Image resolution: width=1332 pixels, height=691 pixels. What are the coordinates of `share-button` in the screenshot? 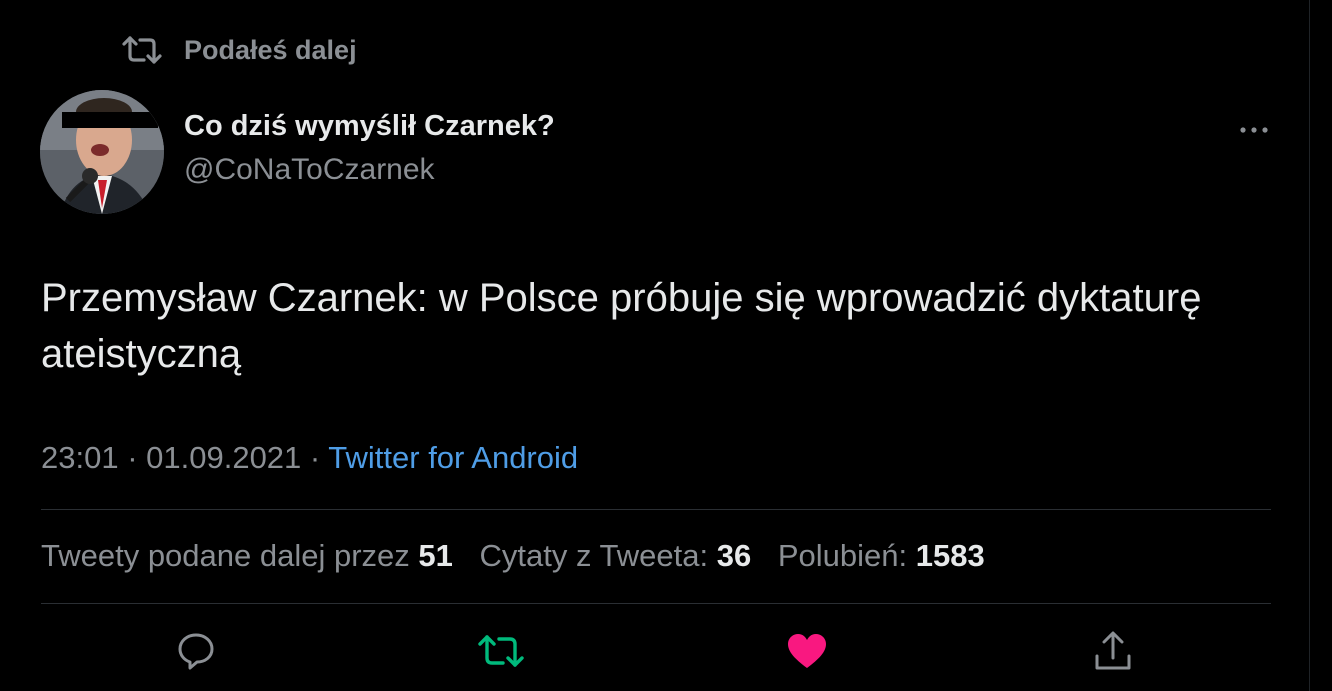 It's located at (1113, 653).